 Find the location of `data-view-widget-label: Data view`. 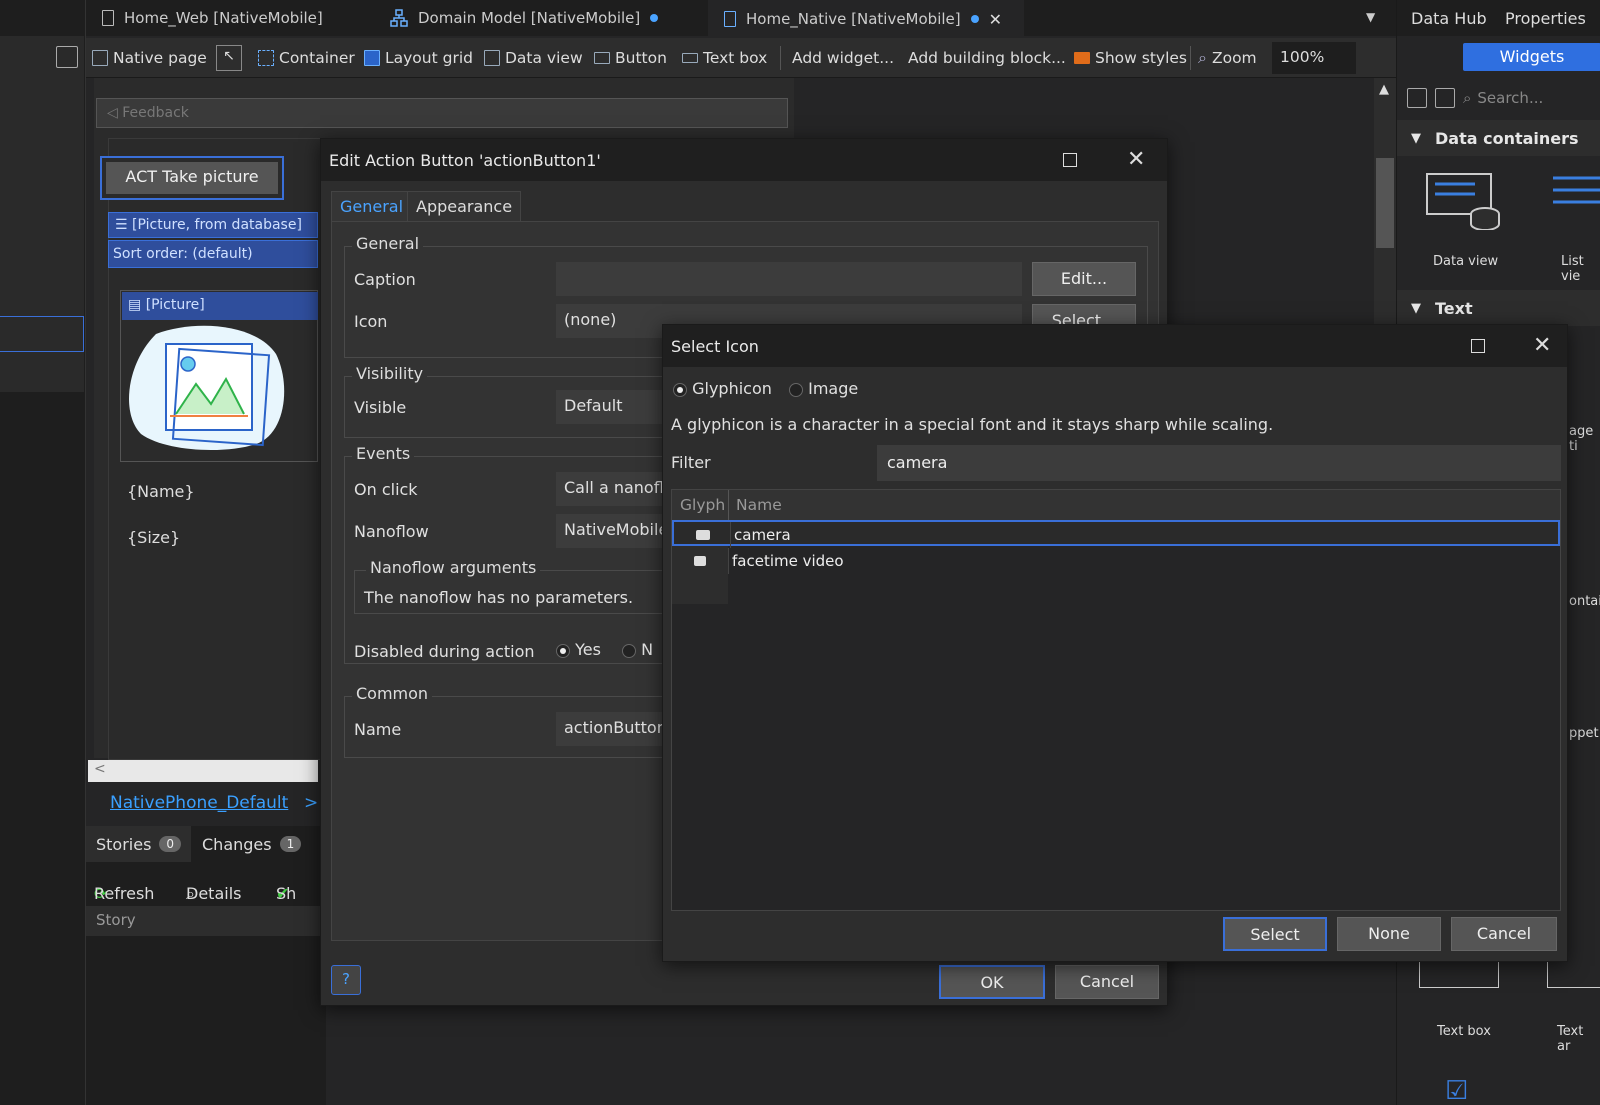

data-view-widget-label: Data view is located at coordinates (1466, 261).